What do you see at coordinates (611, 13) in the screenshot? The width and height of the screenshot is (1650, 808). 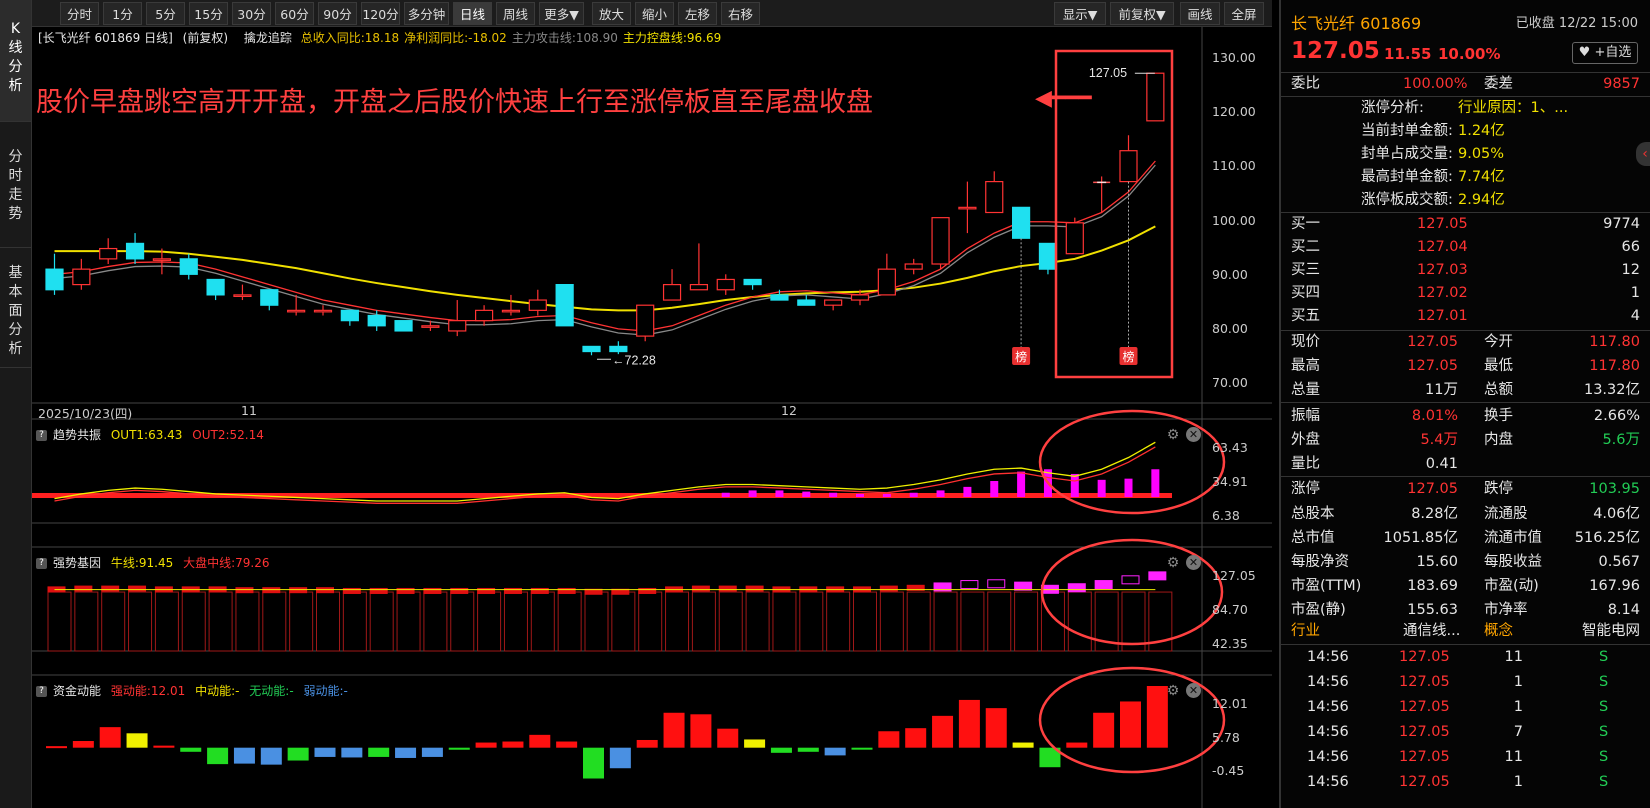 I see `action-button-0: 放大` at bounding box center [611, 13].